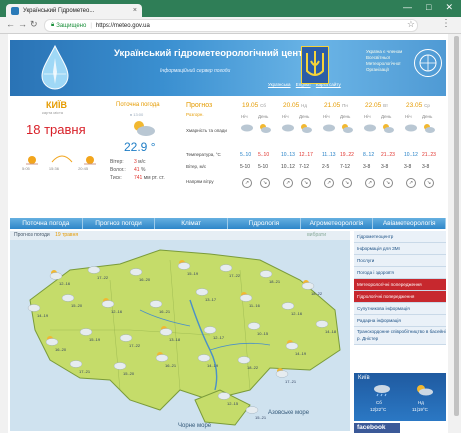  What do you see at coordinates (34, 24) in the screenshot?
I see `reload-icon: ↻` at bounding box center [34, 24].